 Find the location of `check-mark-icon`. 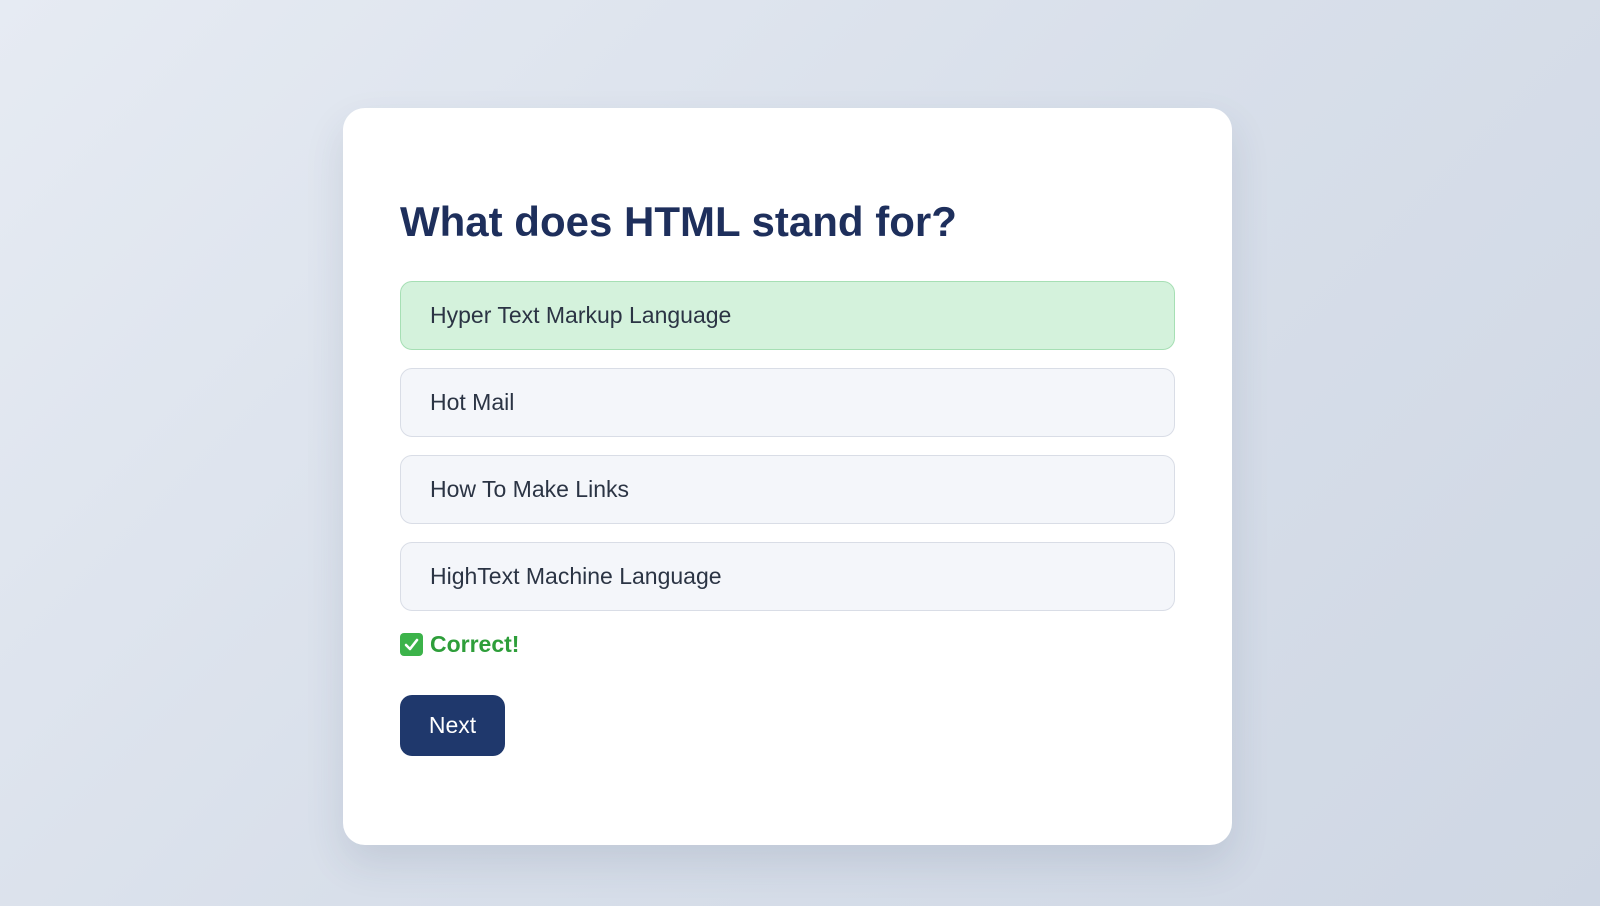

check-mark-icon is located at coordinates (411, 644).